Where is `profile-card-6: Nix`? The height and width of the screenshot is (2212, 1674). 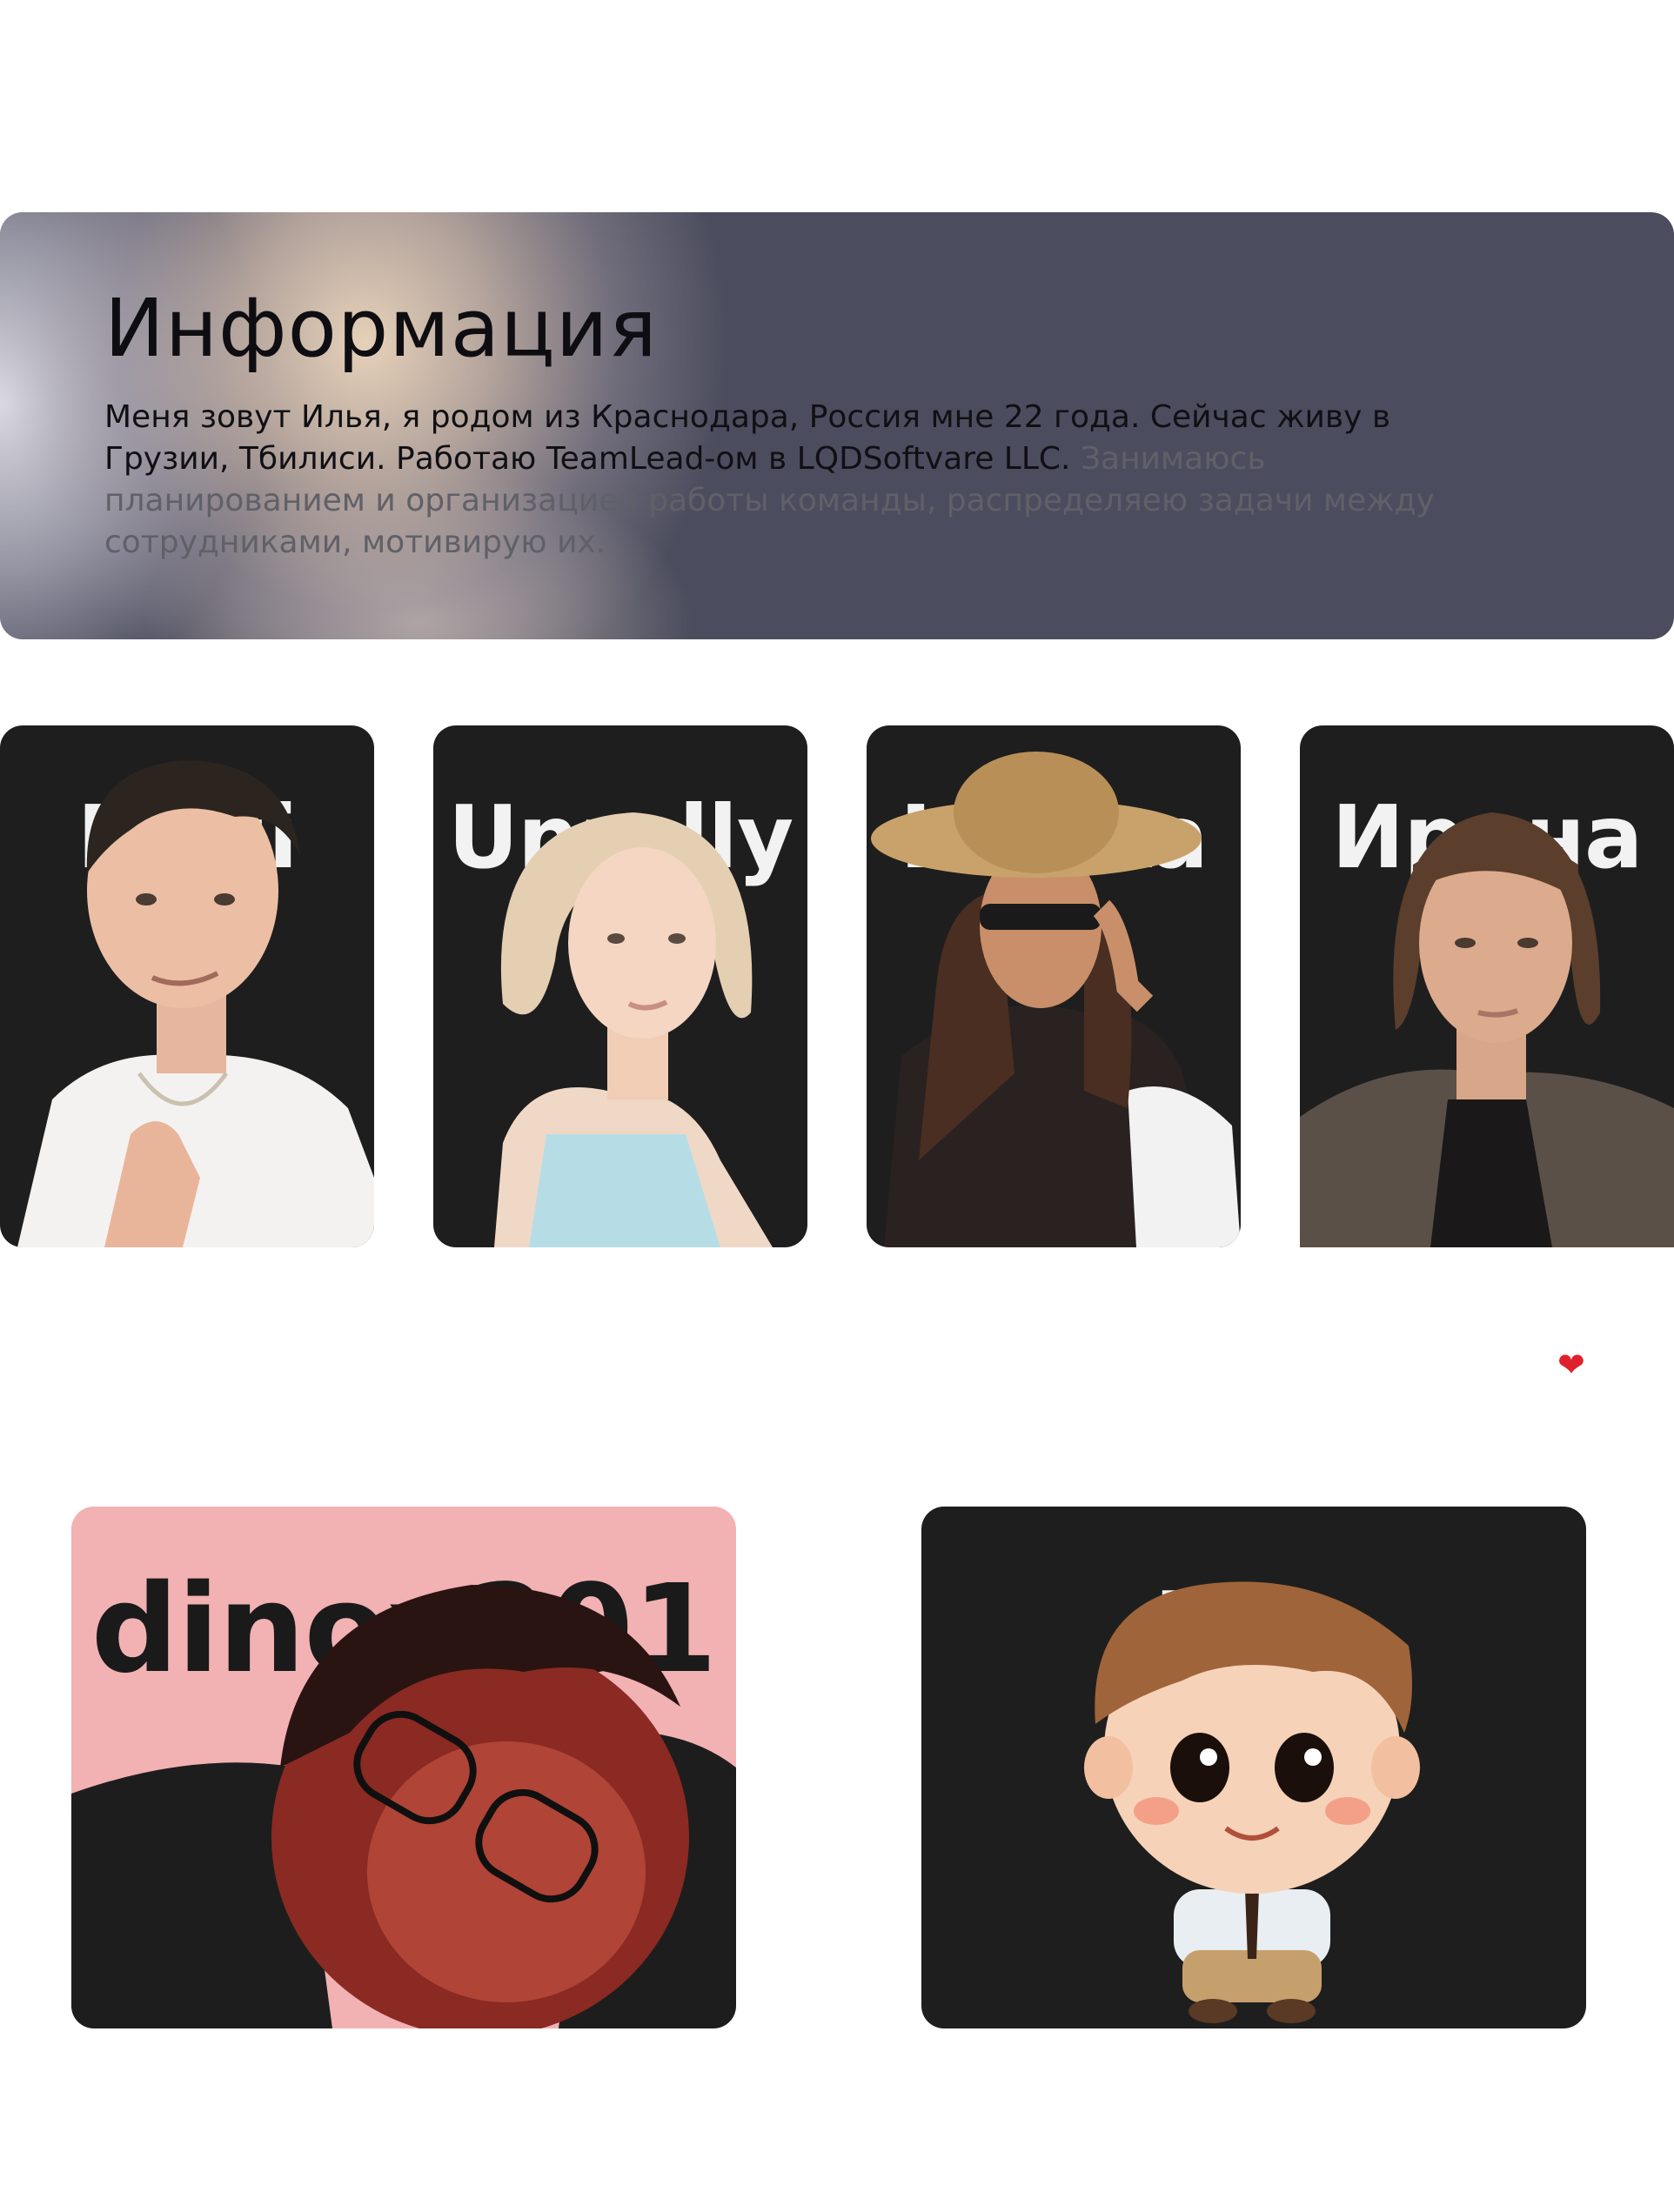
profile-card-6: Nix is located at coordinates (1253, 1767).